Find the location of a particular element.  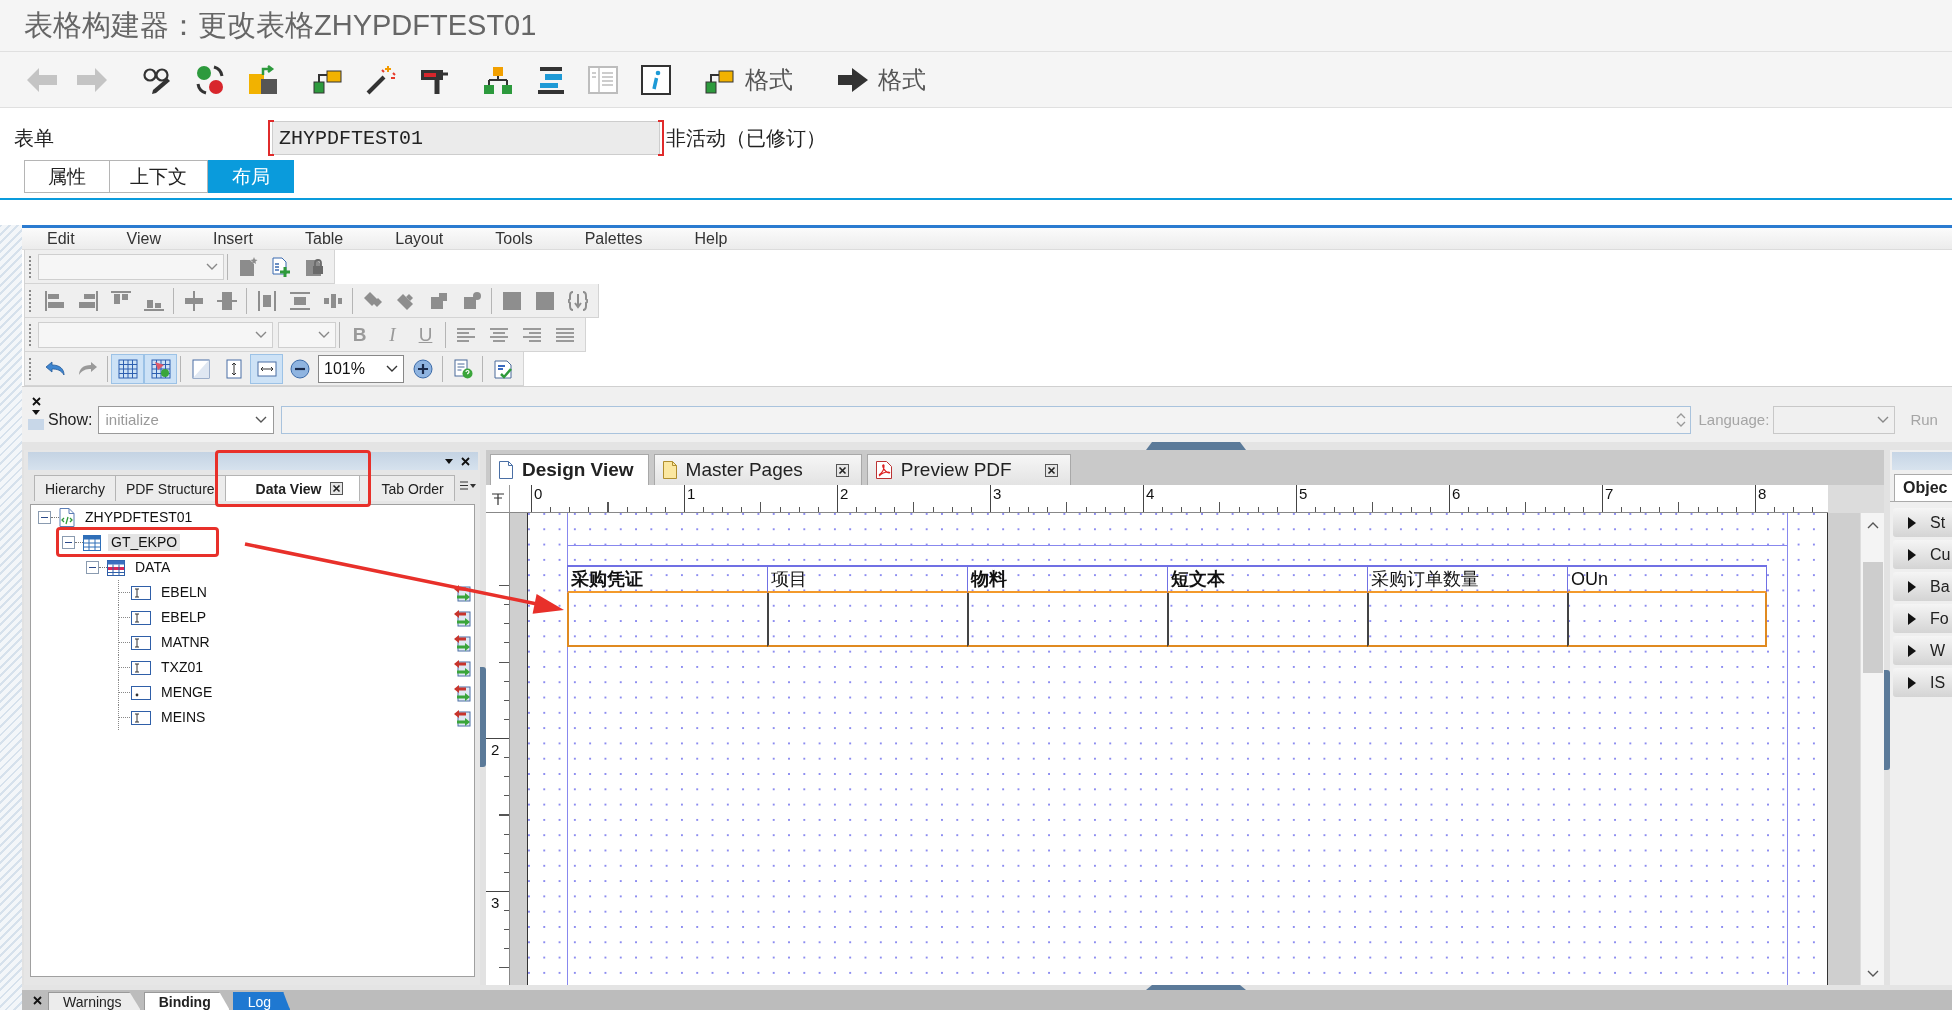

zoom-out-icon is located at coordinates (299, 368).